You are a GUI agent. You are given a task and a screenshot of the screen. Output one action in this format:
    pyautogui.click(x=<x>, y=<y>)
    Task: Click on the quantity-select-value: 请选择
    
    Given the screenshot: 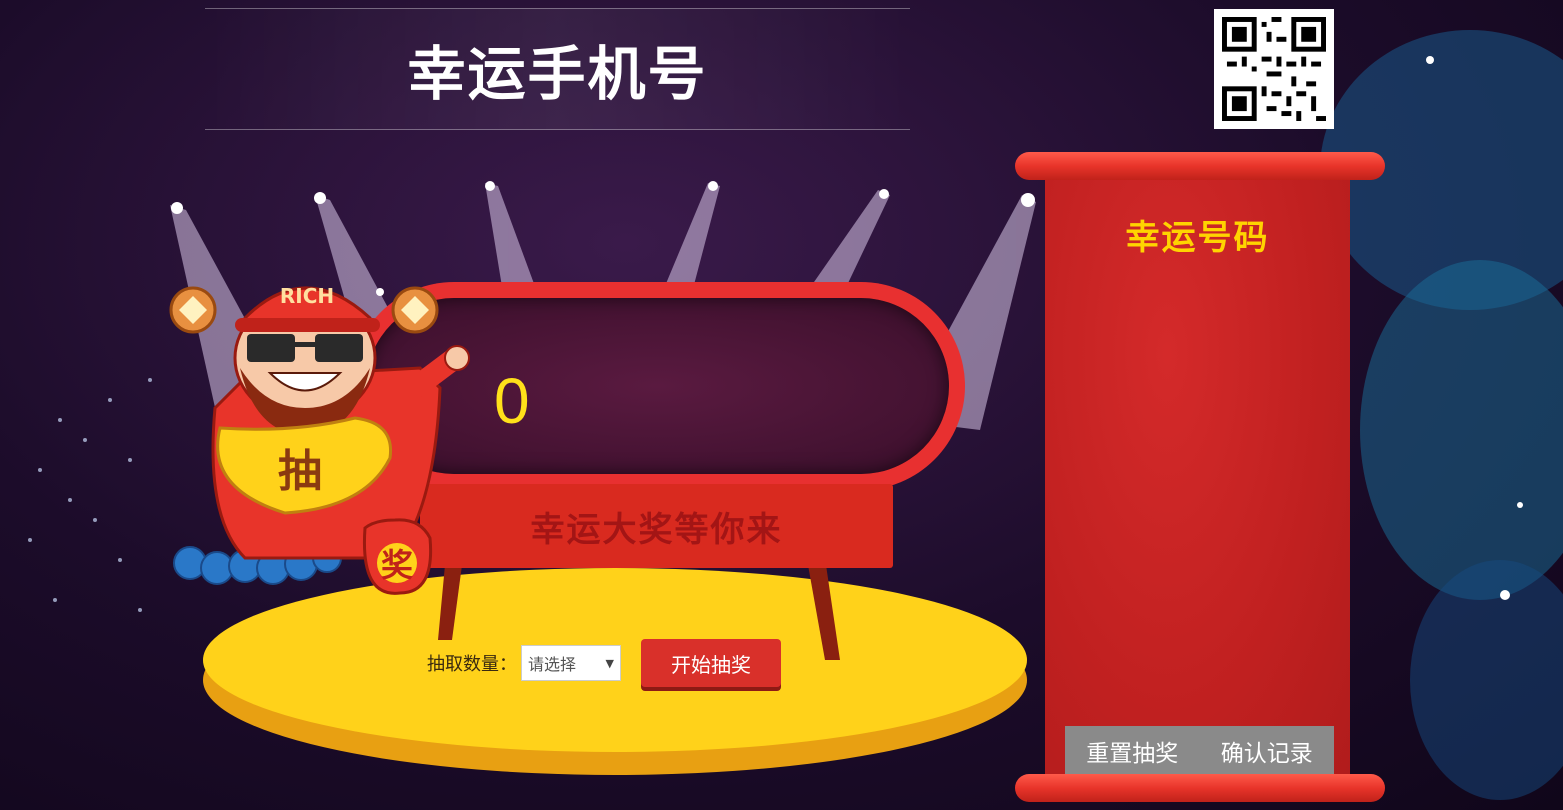 What is the action you would take?
    pyautogui.click(x=552, y=664)
    